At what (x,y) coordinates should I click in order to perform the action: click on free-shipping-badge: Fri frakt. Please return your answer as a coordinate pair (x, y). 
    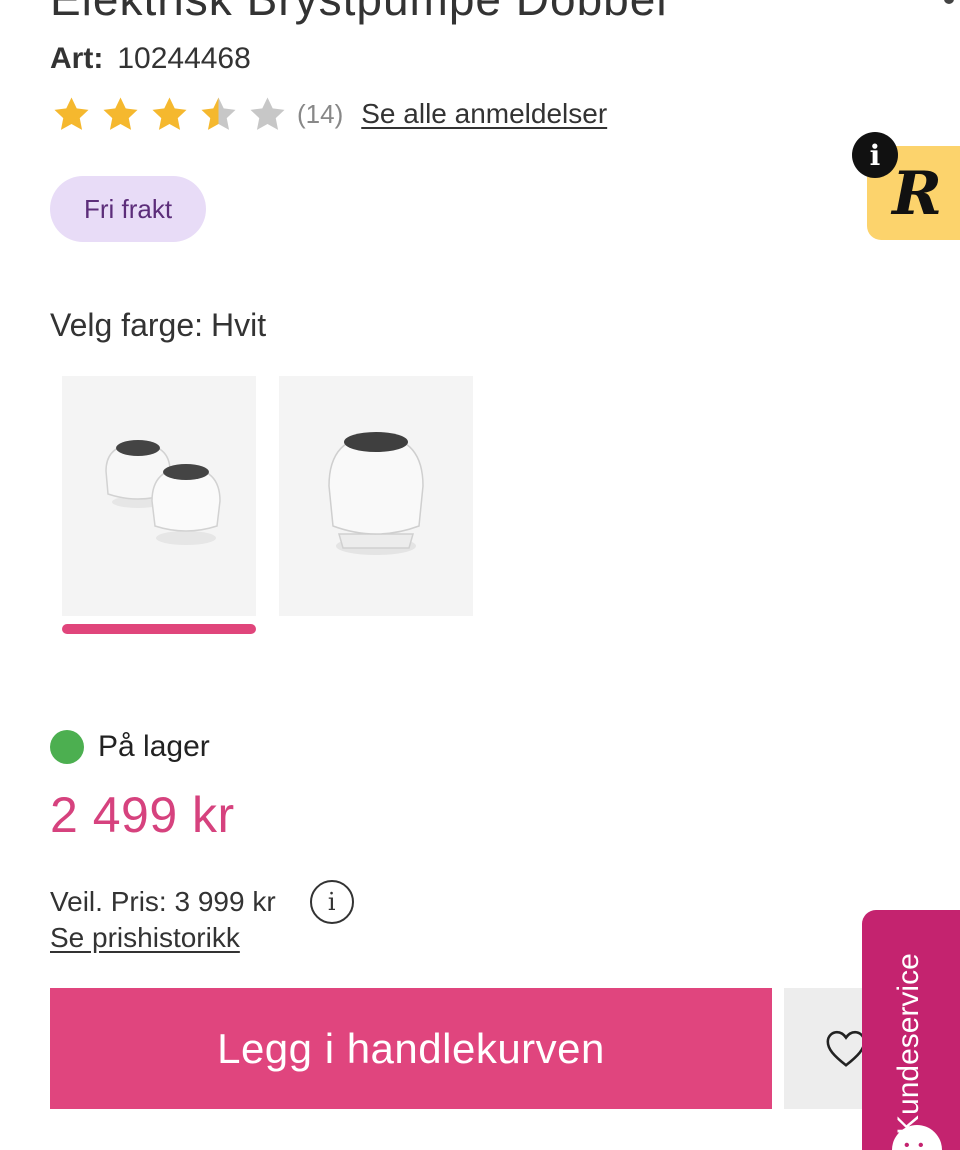
    Looking at the image, I should click on (128, 209).